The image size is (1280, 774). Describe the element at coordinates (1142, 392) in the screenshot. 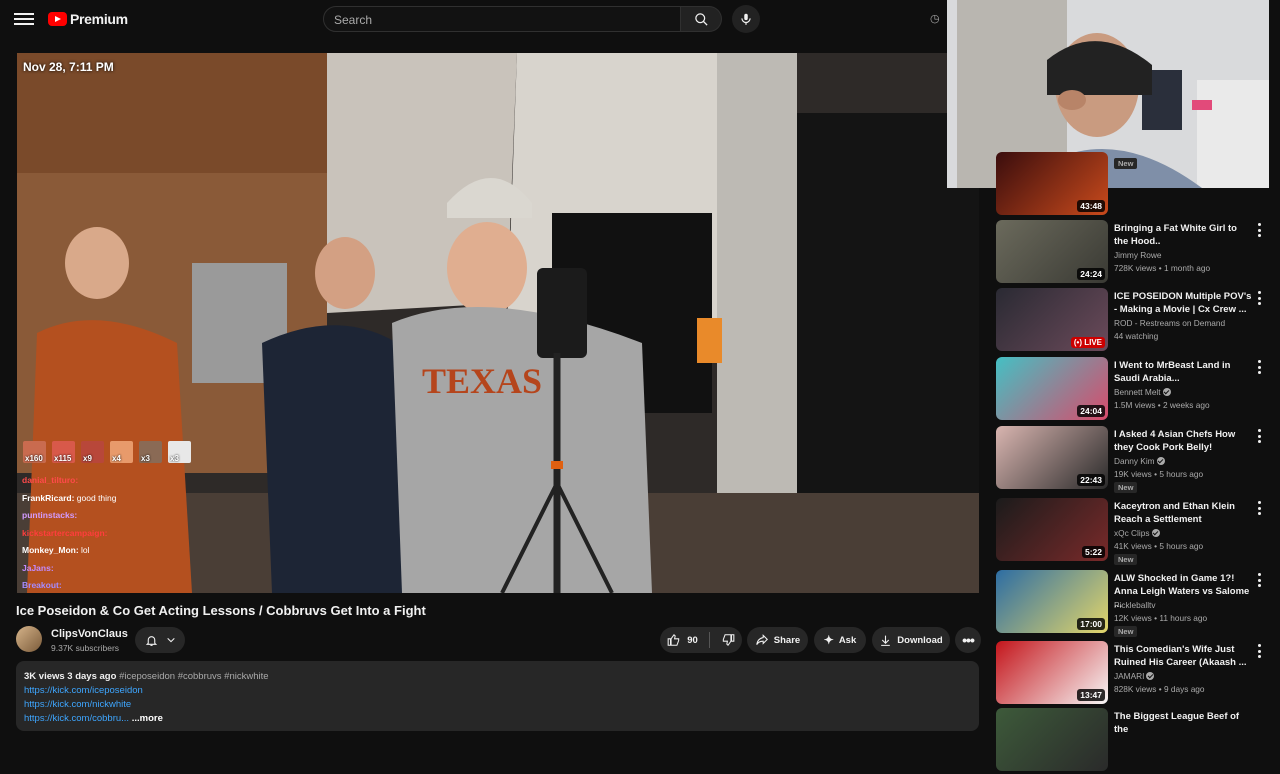

I see `recommended-channel: Bennett Melt` at that location.